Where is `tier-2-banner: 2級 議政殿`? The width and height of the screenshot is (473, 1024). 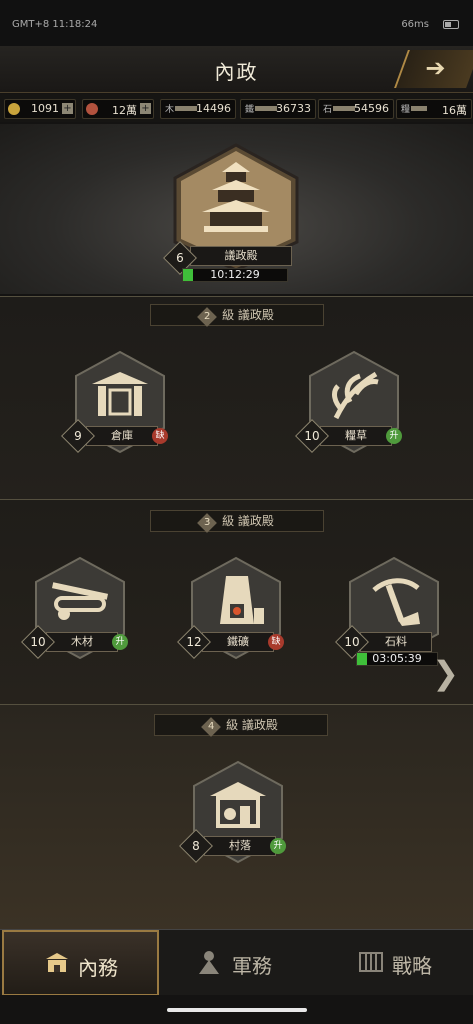 tier-2-banner: 2級 議政殿 is located at coordinates (237, 315).